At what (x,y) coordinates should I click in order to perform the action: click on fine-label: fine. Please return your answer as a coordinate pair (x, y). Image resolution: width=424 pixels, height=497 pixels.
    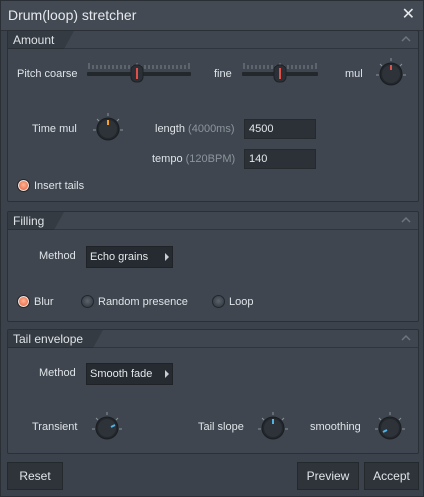
    Looking at the image, I should click on (223, 74).